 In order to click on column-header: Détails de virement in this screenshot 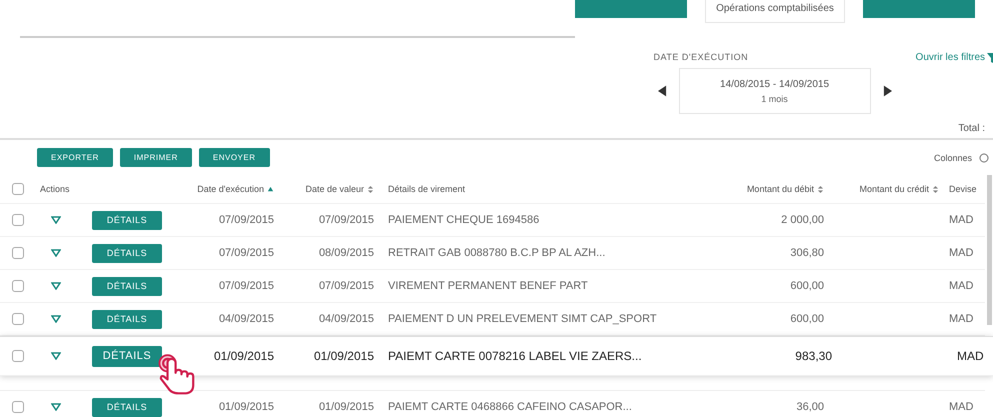, I will do `click(427, 189)`.